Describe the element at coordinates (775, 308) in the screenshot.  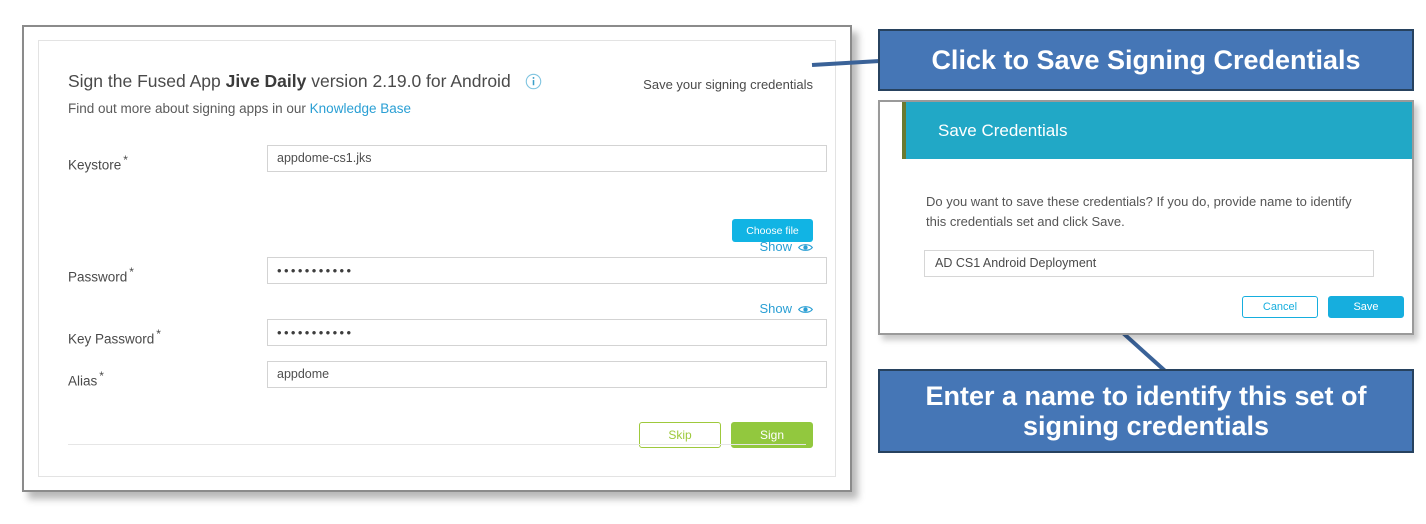
I see `key-password-show-label: Show` at that location.